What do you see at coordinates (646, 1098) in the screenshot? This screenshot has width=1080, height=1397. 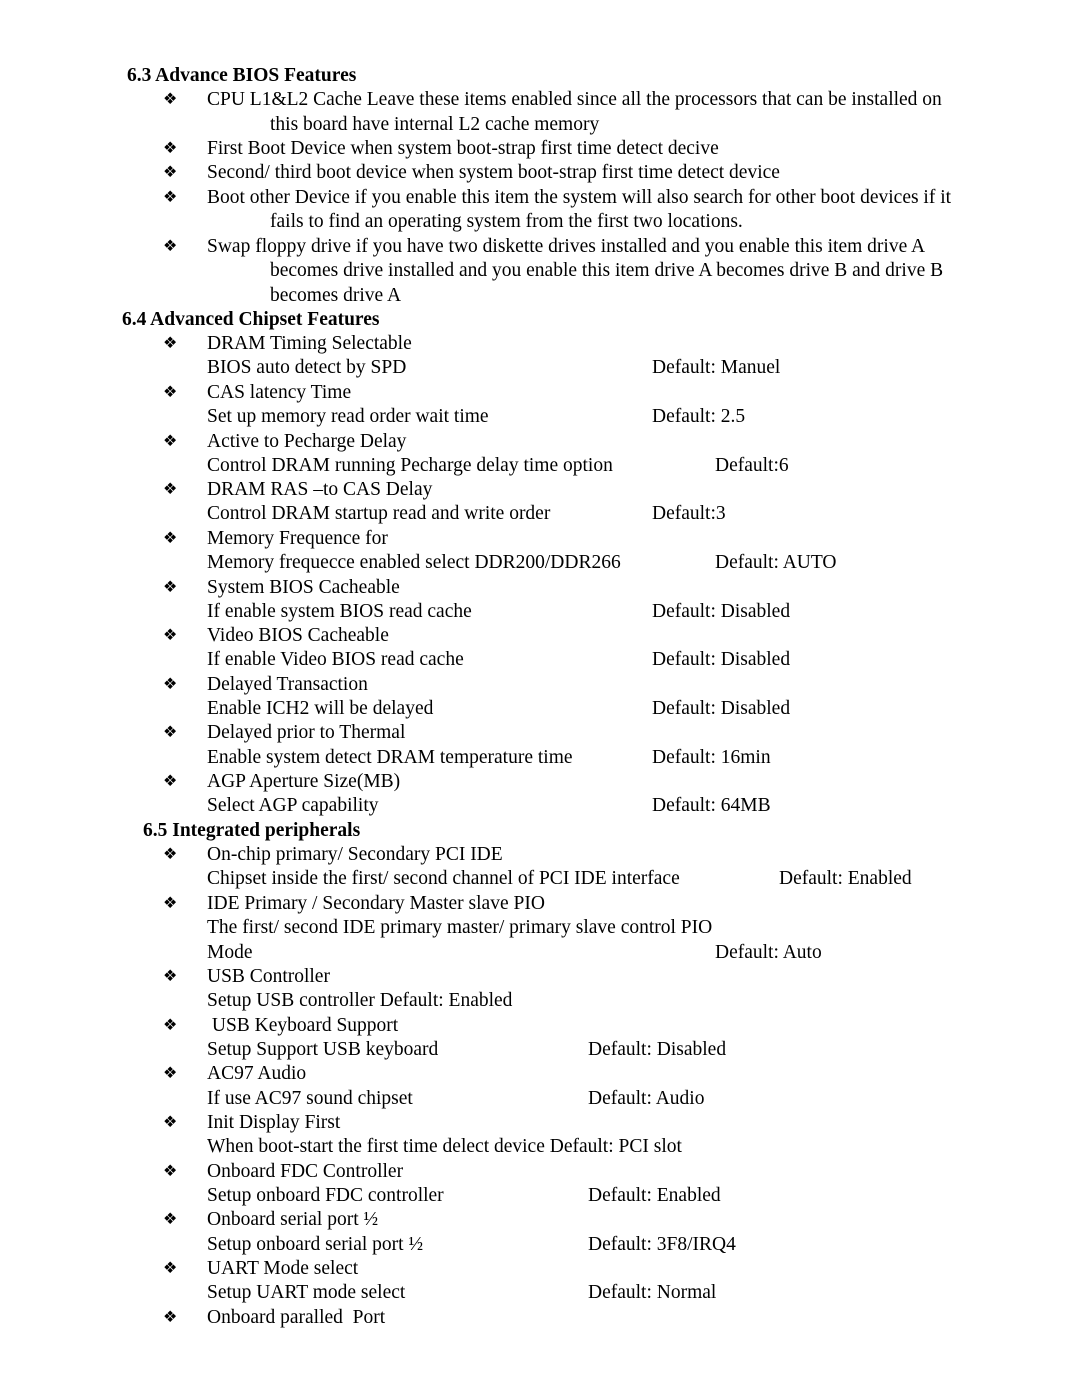 I see `setting-default: Default: Audio` at bounding box center [646, 1098].